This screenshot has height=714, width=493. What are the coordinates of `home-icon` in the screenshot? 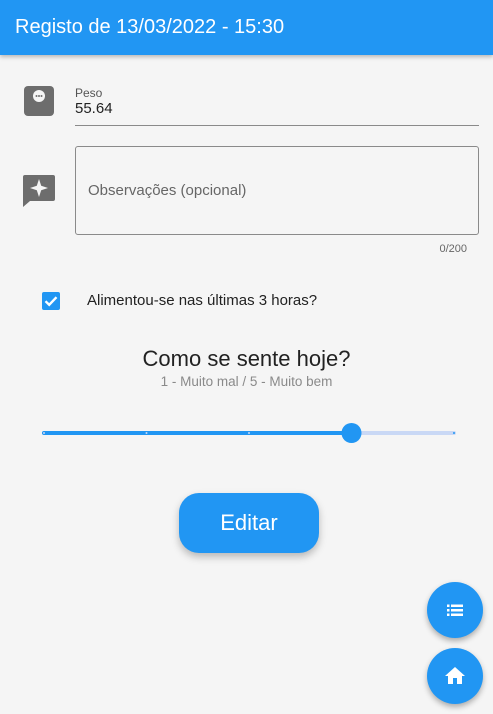 It's located at (455, 675).